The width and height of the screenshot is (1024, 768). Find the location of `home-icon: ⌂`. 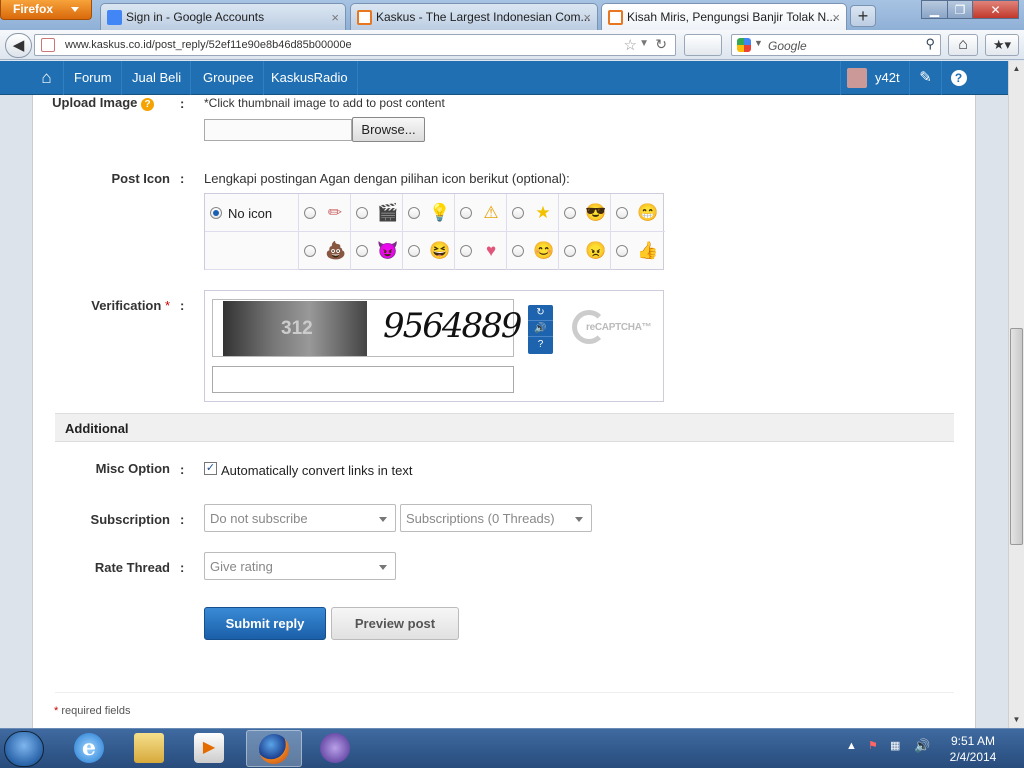

home-icon: ⌂ is located at coordinates (47, 78).